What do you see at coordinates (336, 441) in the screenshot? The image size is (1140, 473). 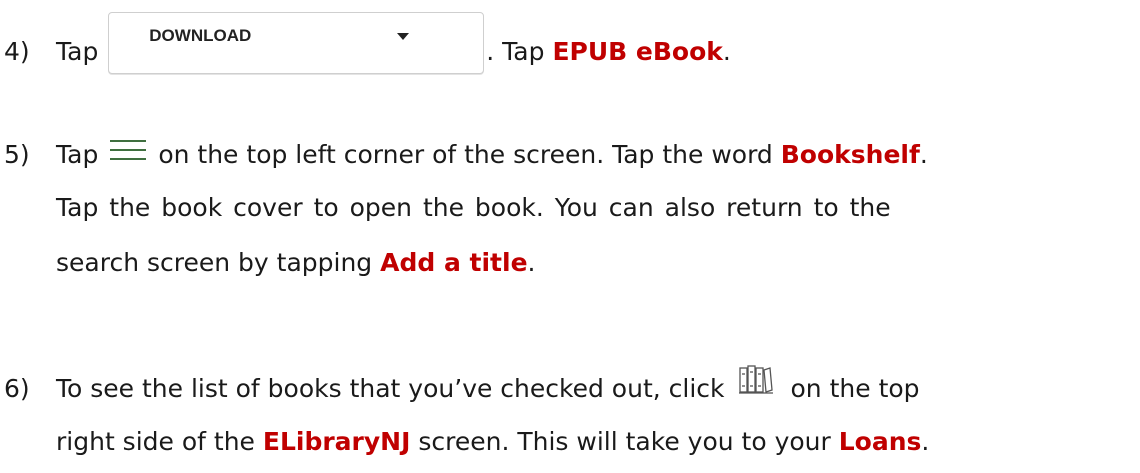 I see `elibrarynj-highlight: ELibraryNJ` at bounding box center [336, 441].